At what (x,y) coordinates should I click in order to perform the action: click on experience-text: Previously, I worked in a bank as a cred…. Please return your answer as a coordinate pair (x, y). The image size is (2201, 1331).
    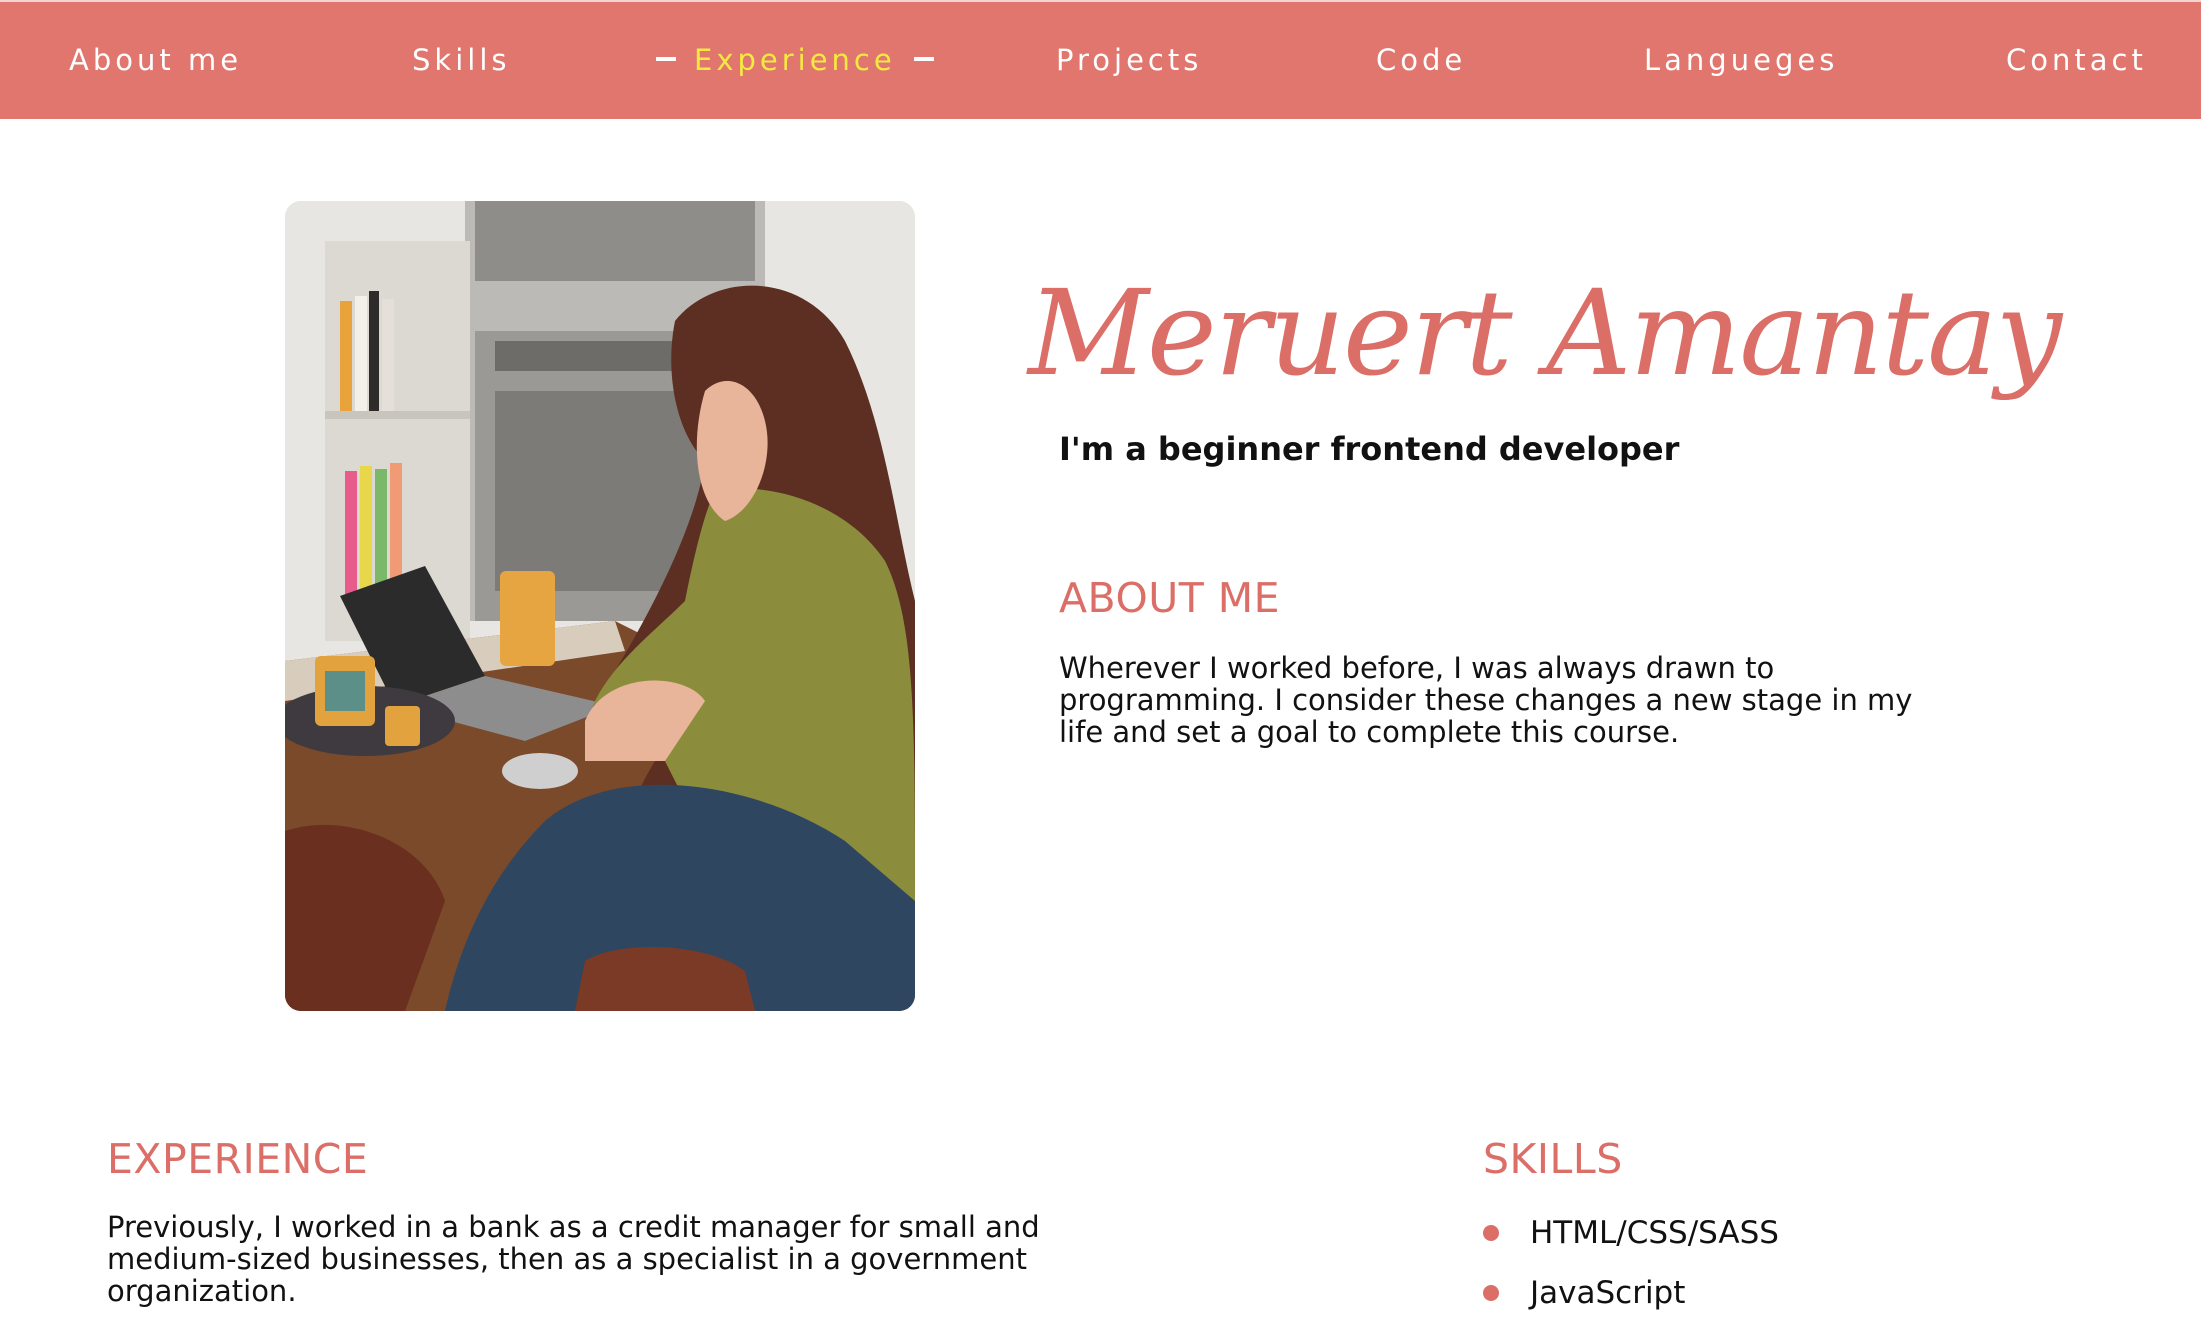
    Looking at the image, I should click on (573, 1259).